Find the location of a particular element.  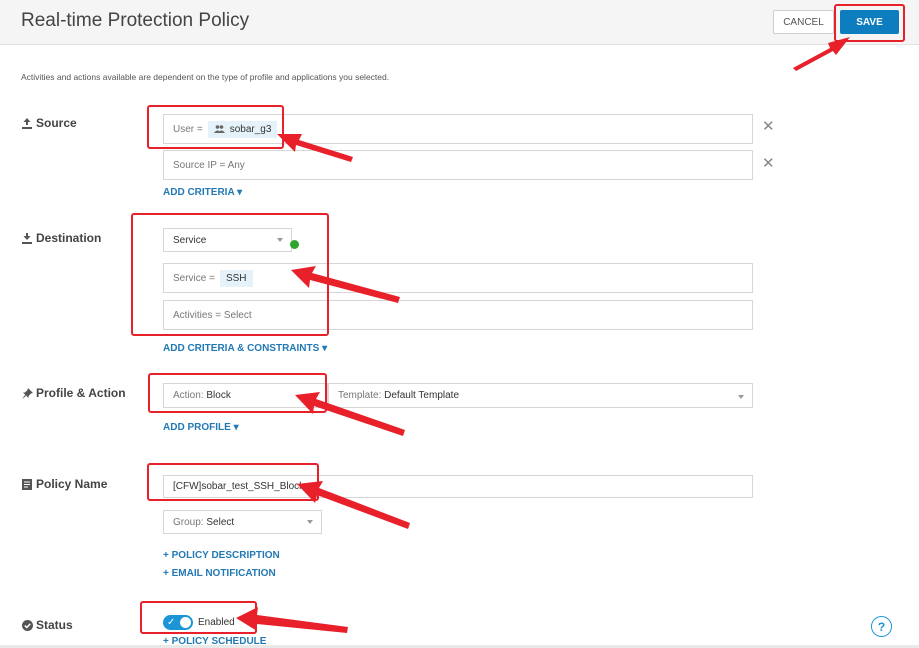

document-icon is located at coordinates (27, 484).